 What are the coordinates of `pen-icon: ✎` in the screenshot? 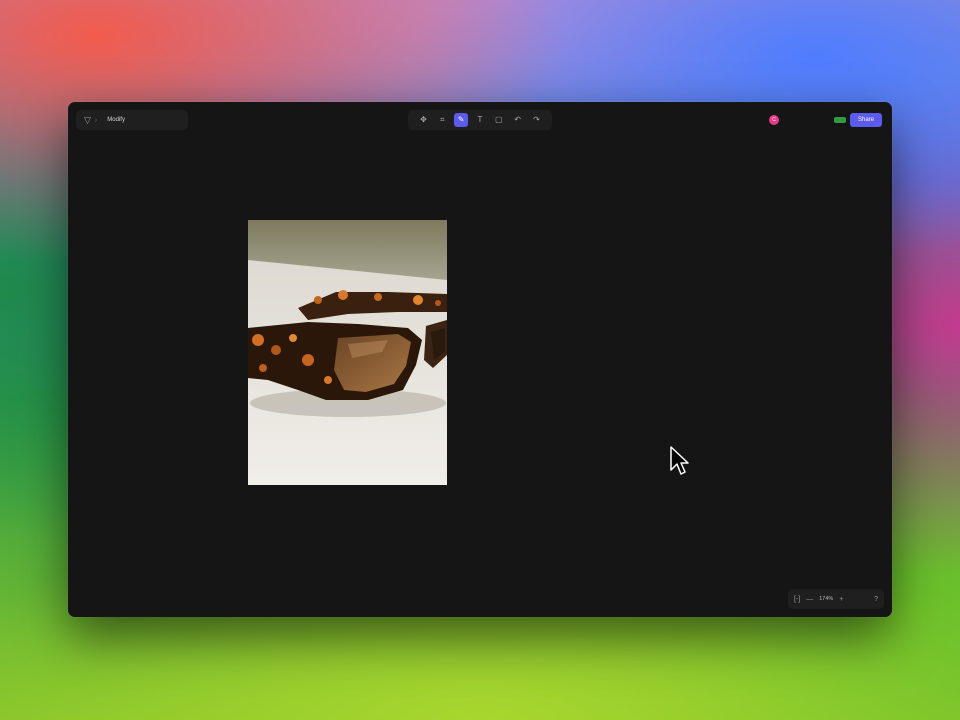 It's located at (461, 120).